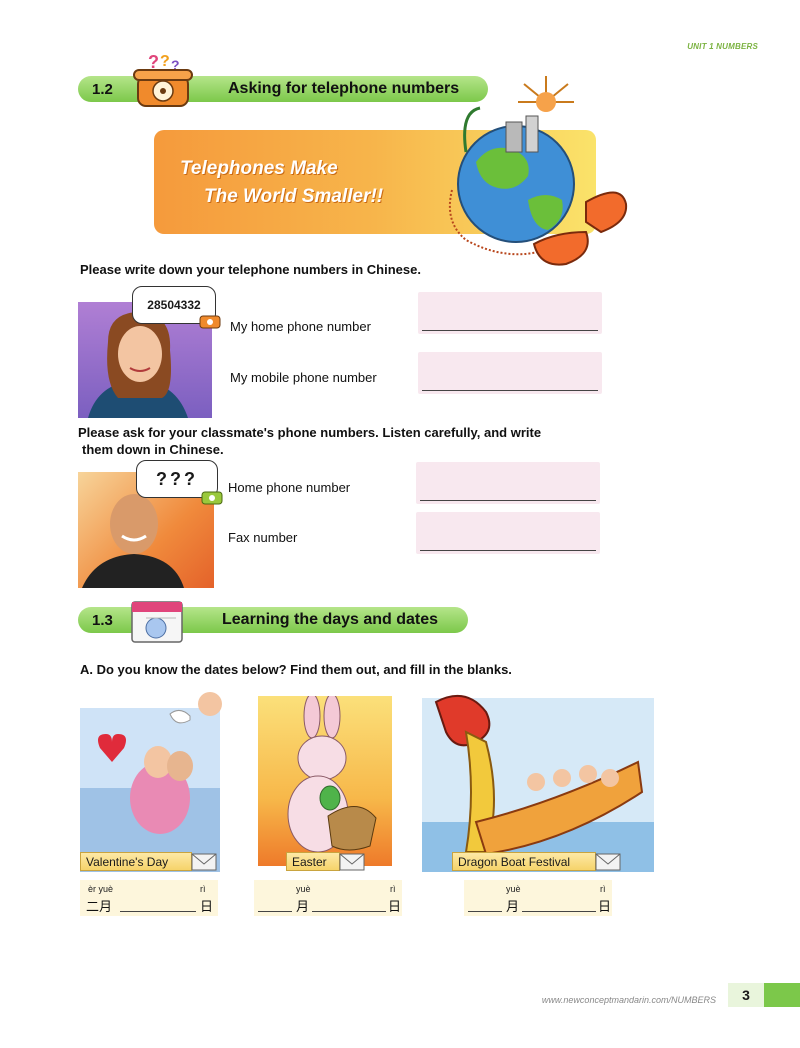 The width and height of the screenshot is (800, 1048). What do you see at coordinates (157, 622) in the screenshot?
I see `calendar-icon` at bounding box center [157, 622].